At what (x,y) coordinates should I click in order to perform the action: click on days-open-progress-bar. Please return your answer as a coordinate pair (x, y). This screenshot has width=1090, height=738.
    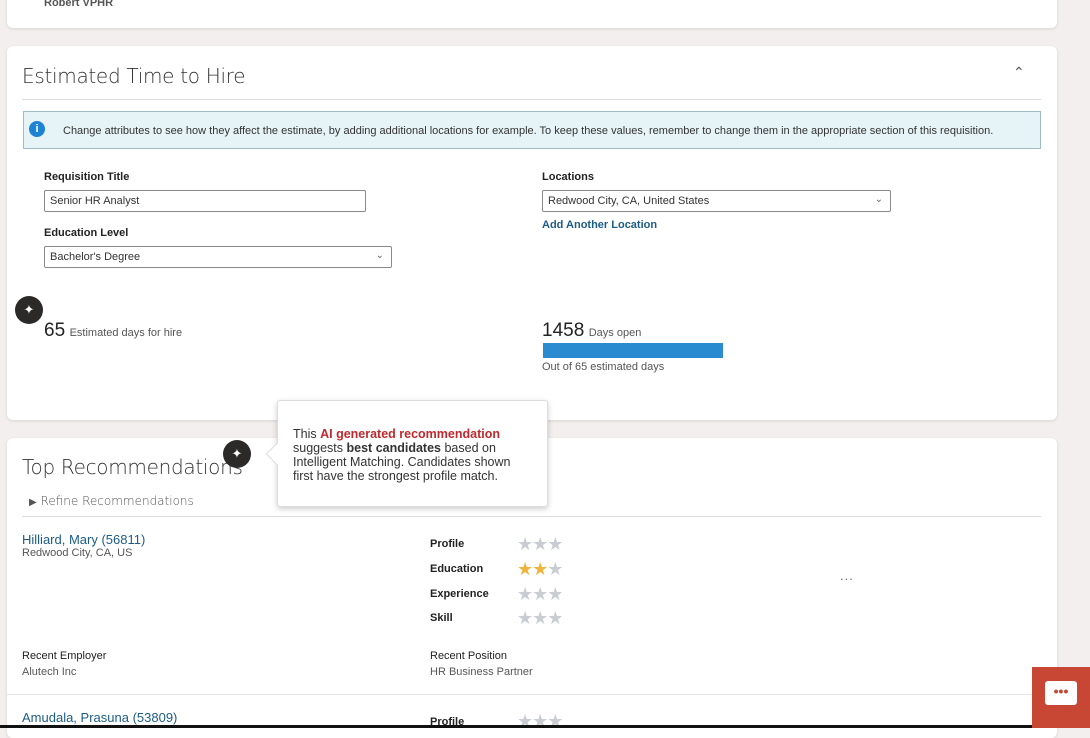
    Looking at the image, I should click on (633, 350).